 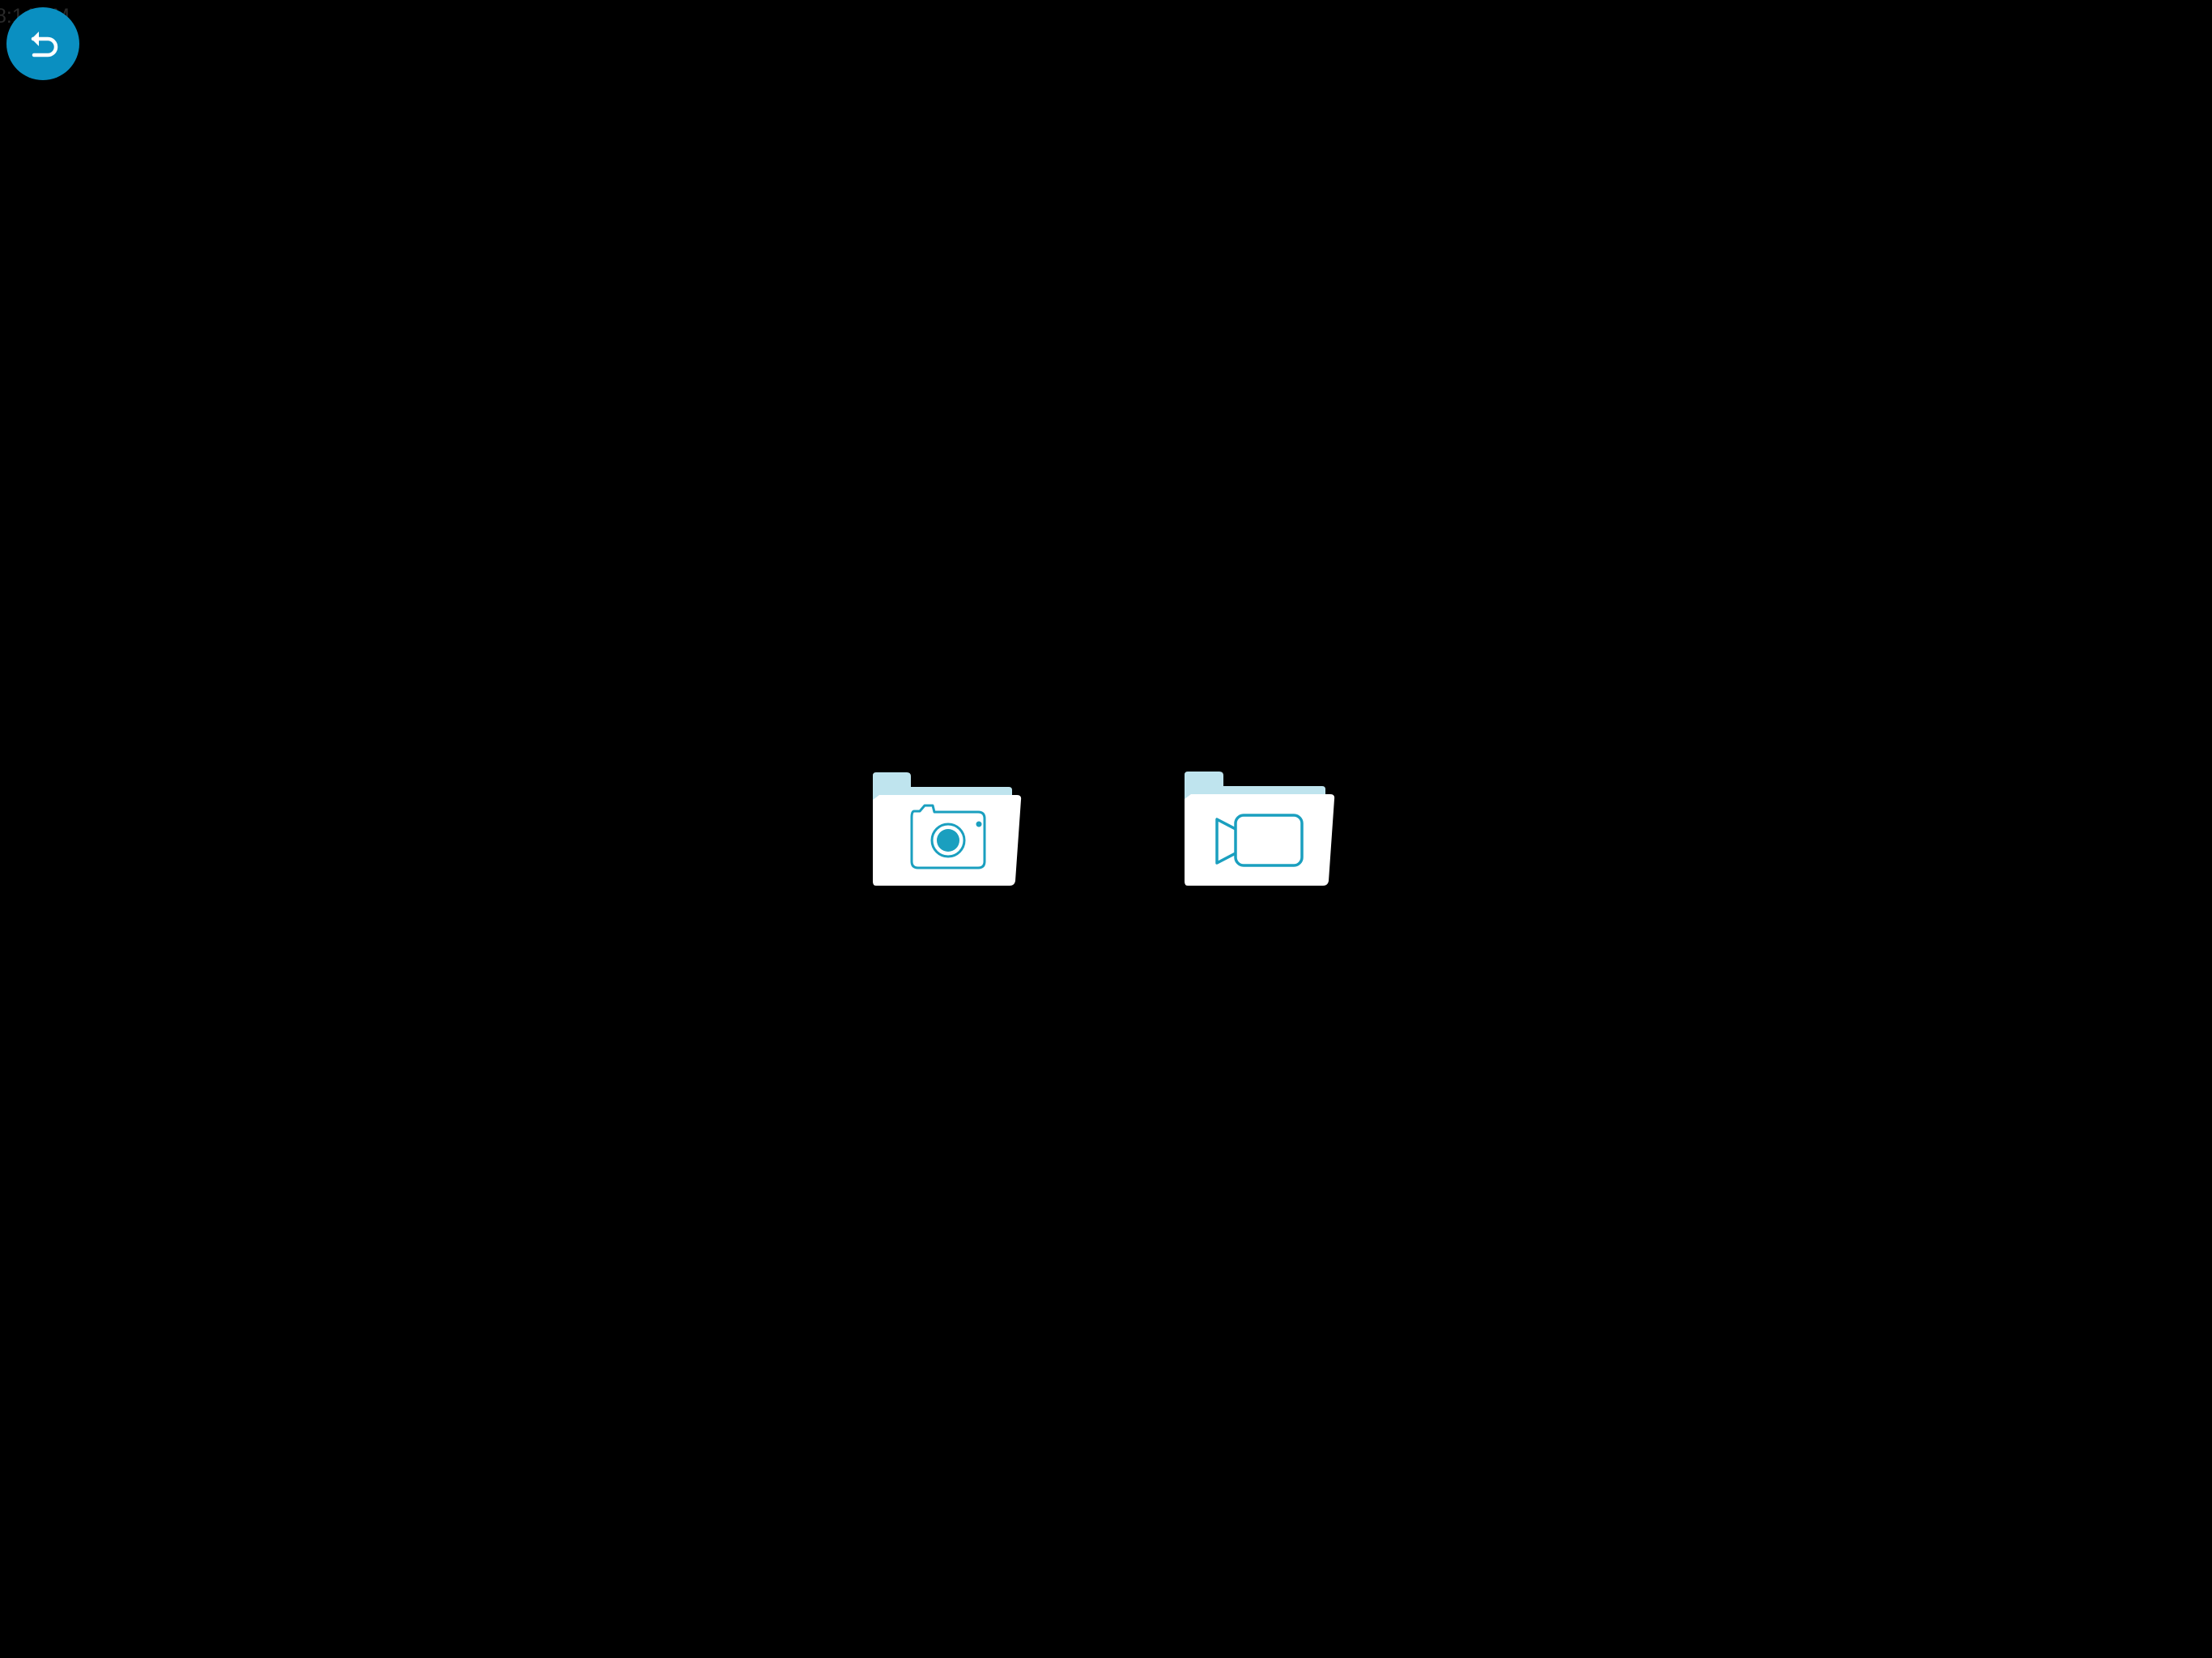 I want to click on video-folder-icon, so click(x=1260, y=829).